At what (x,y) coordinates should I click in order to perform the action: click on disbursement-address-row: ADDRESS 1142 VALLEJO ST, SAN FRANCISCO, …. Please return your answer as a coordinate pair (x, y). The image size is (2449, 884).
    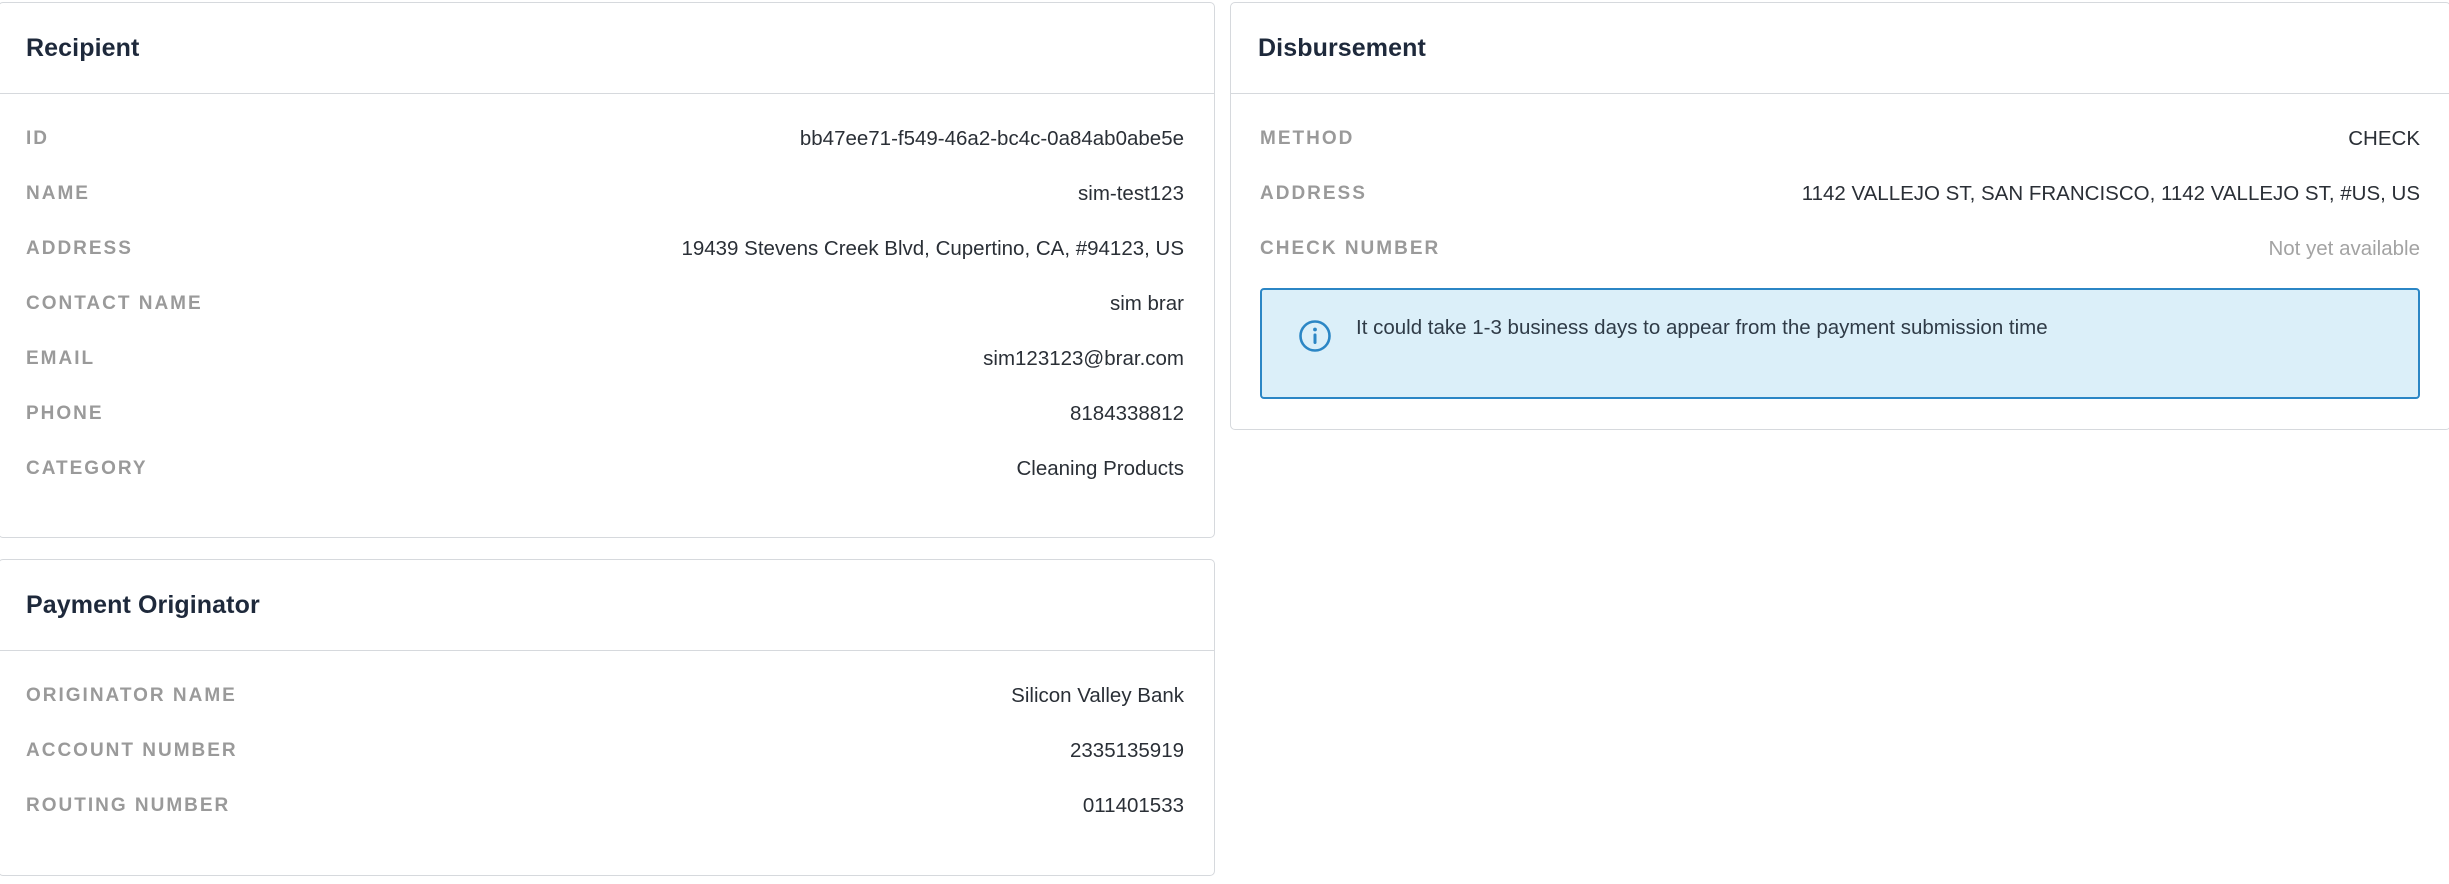
    Looking at the image, I should click on (1840, 193).